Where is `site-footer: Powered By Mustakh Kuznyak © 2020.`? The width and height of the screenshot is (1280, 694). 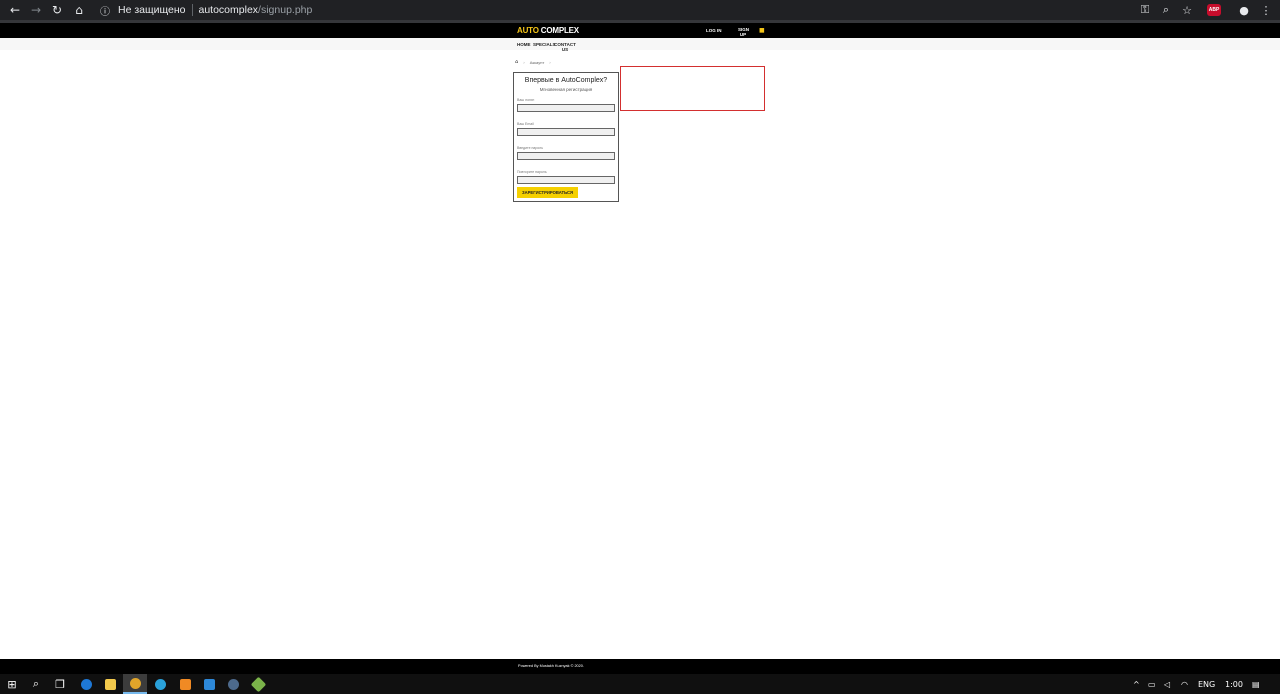 site-footer: Powered By Mustakh Kuznyak © 2020. is located at coordinates (640, 666).